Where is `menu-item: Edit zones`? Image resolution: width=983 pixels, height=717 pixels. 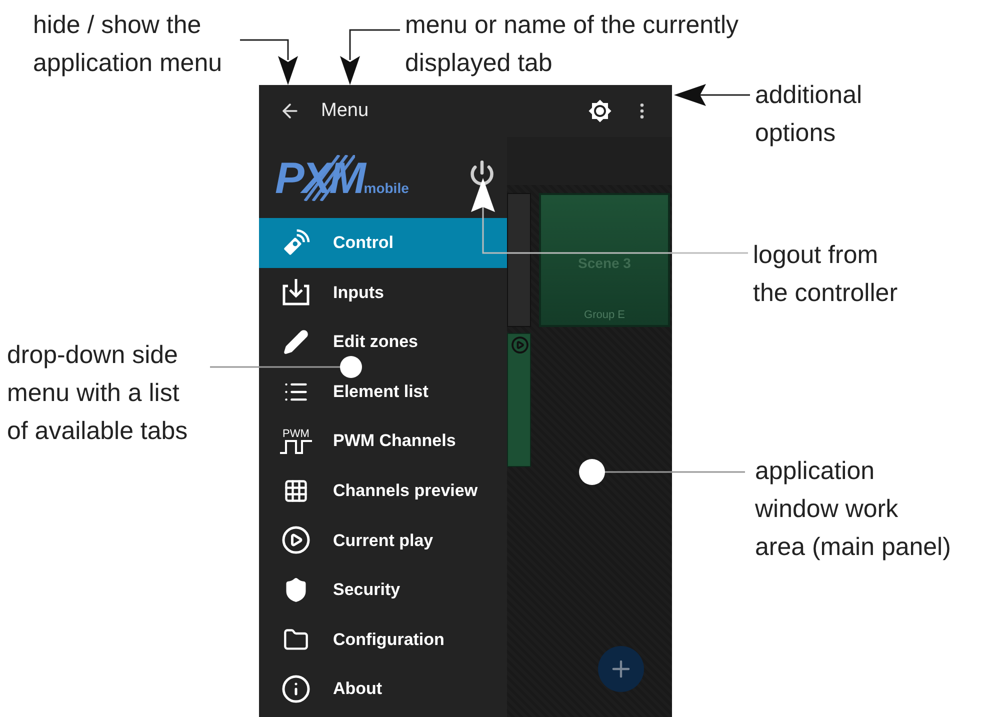
menu-item: Edit zones is located at coordinates (383, 342).